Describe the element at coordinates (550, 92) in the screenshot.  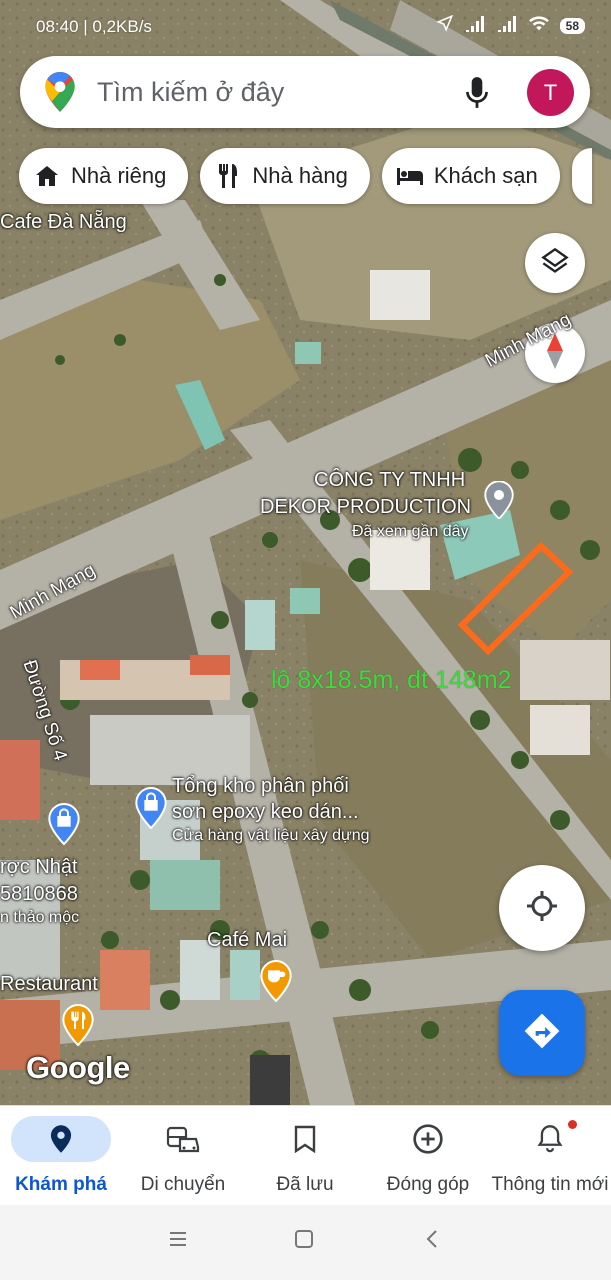
I see `avatar: T` at that location.